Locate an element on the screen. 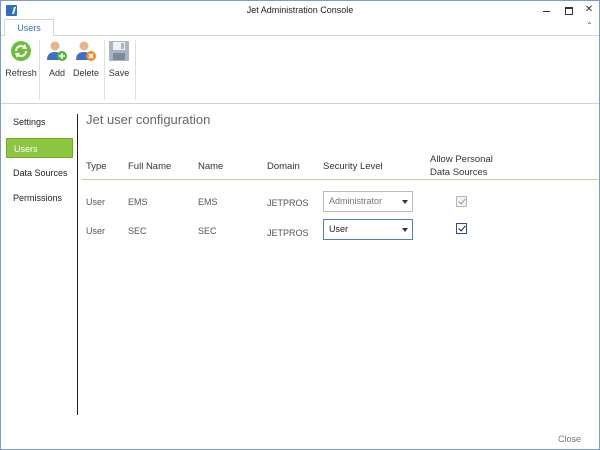 The image size is (600, 450). save-button: Save is located at coordinates (119, 59).